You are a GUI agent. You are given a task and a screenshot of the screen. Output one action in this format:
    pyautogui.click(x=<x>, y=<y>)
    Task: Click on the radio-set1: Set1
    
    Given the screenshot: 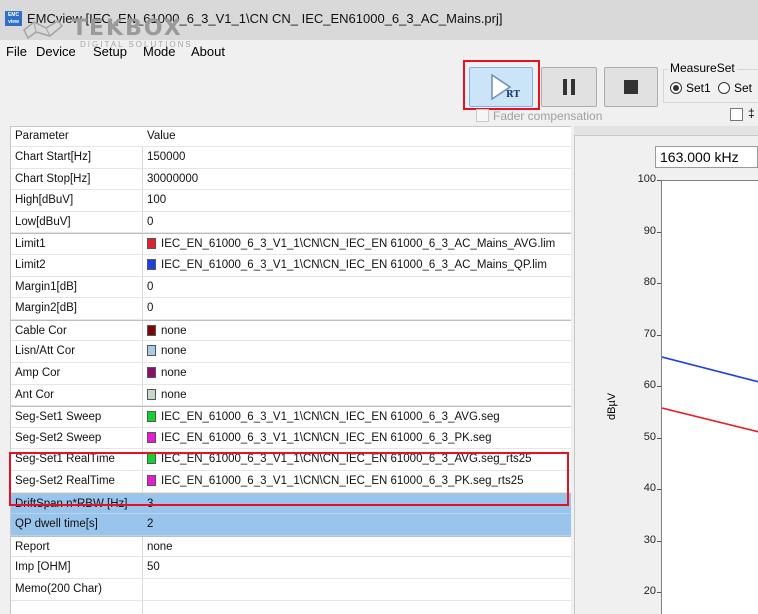 What is the action you would take?
    pyautogui.click(x=690, y=88)
    